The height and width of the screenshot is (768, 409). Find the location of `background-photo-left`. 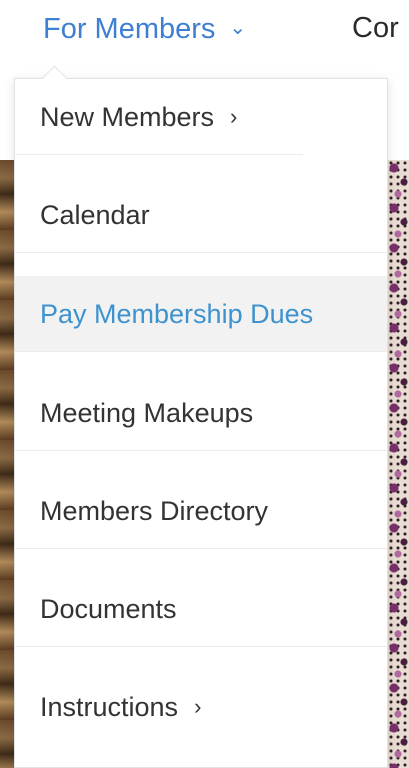

background-photo-left is located at coordinates (7, 464).